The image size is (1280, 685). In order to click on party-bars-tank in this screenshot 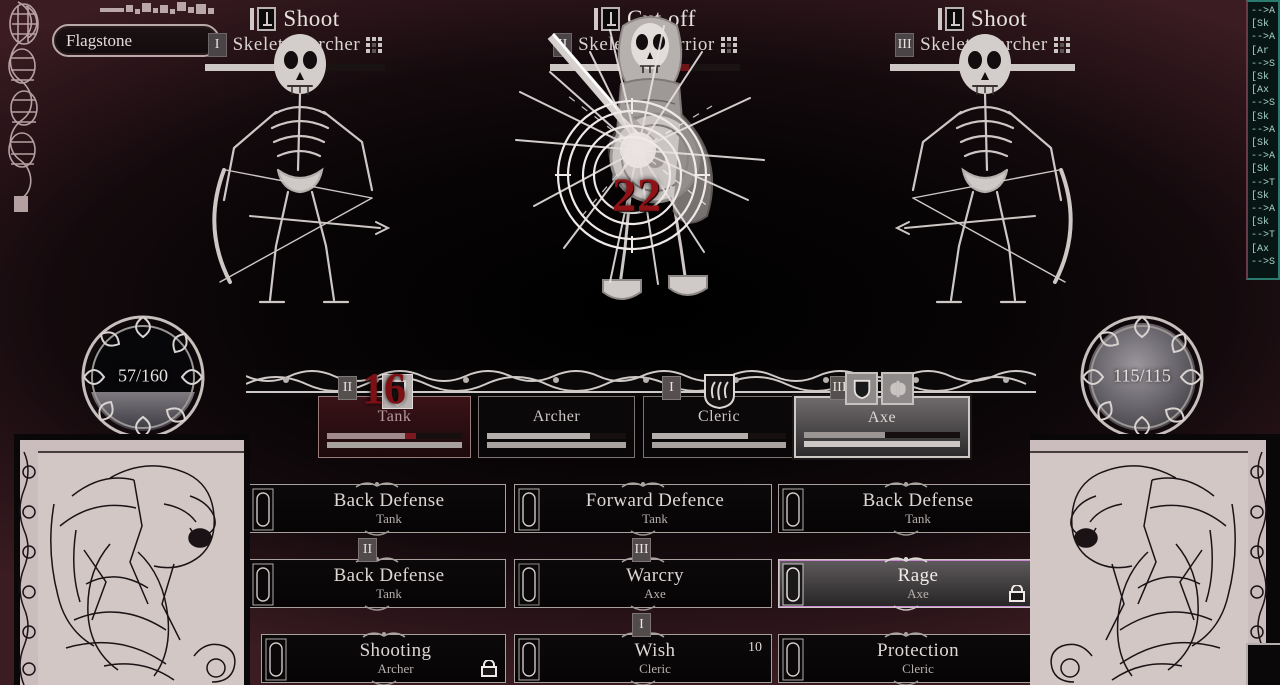, I will do `click(394, 439)`.